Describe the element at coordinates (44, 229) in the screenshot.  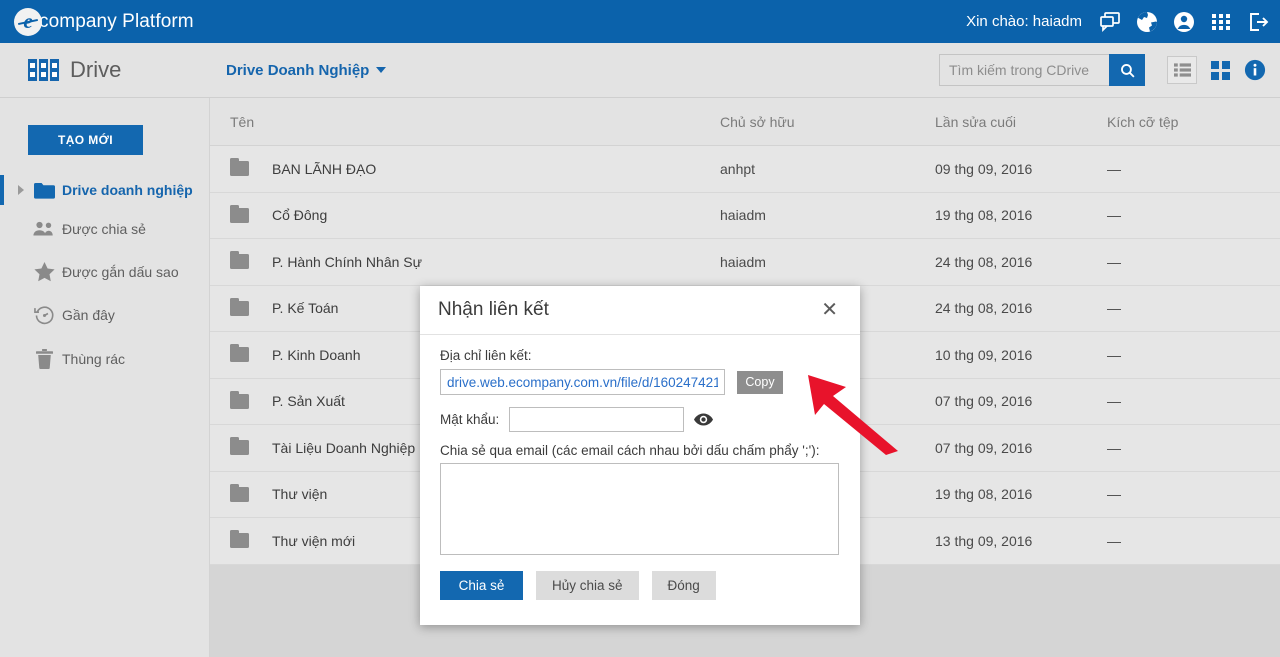
I see `people-icon` at that location.